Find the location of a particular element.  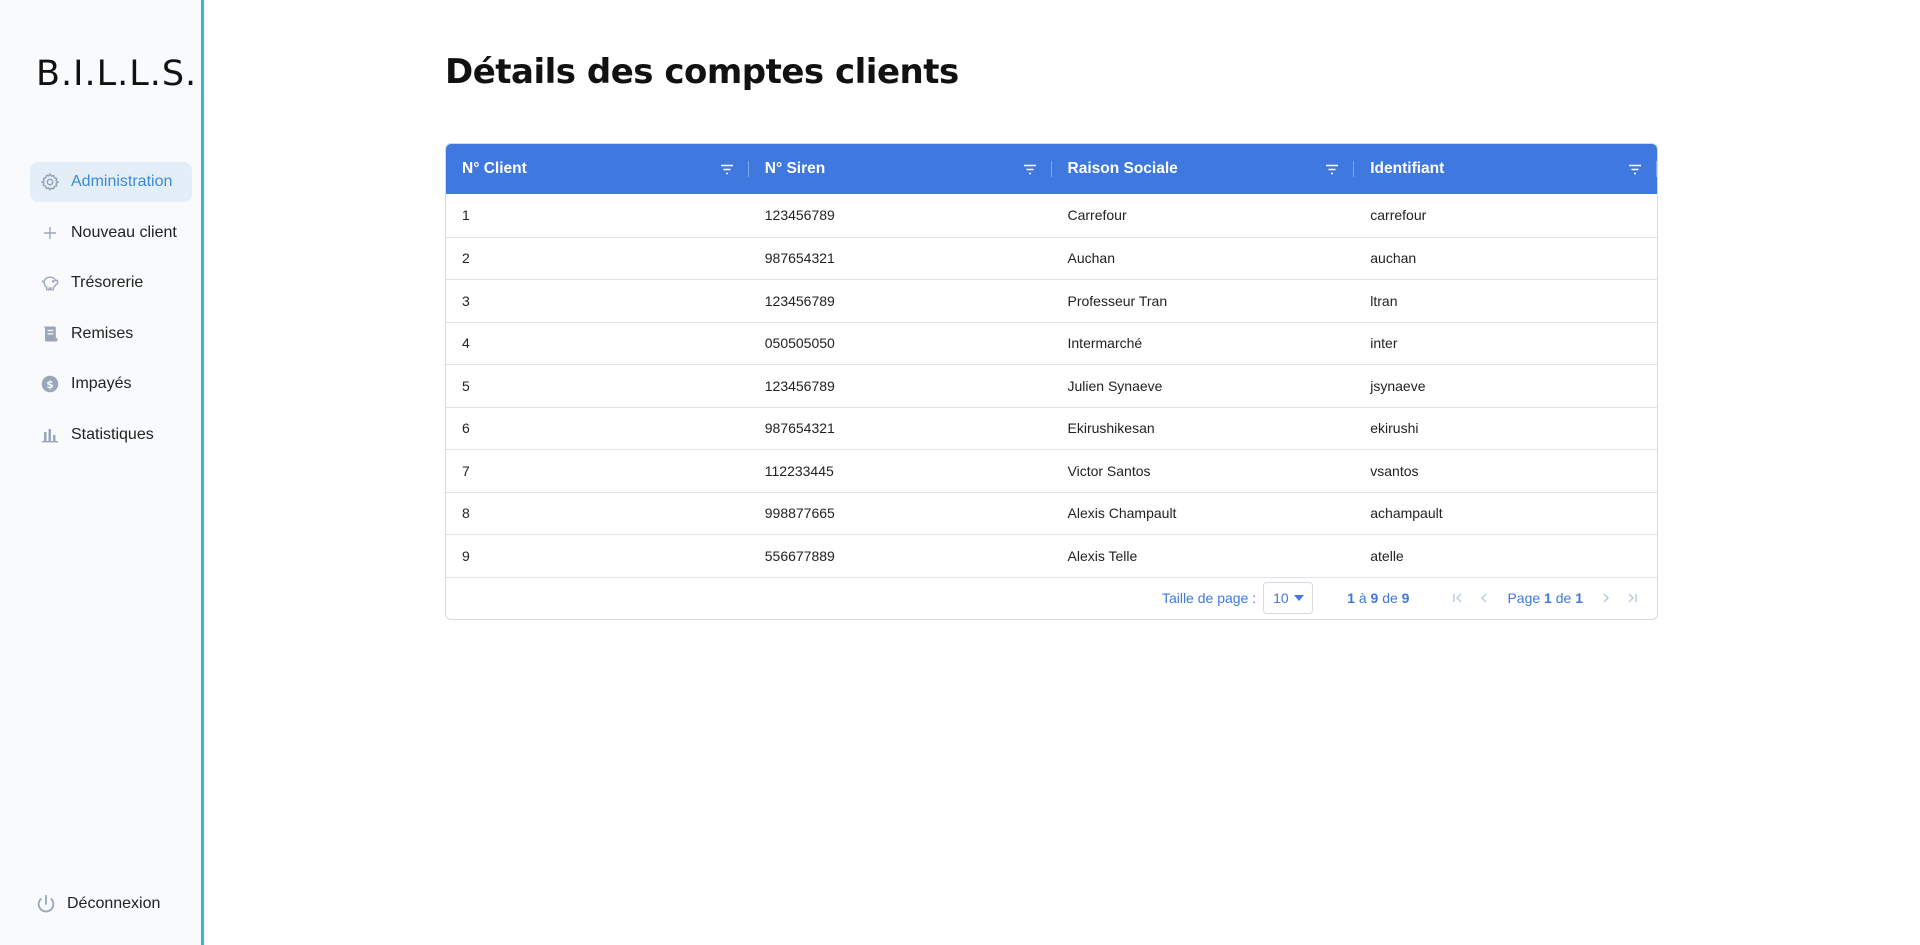

table-row: 1 123456789 Carrefour carrefour is located at coordinates (1051, 215).